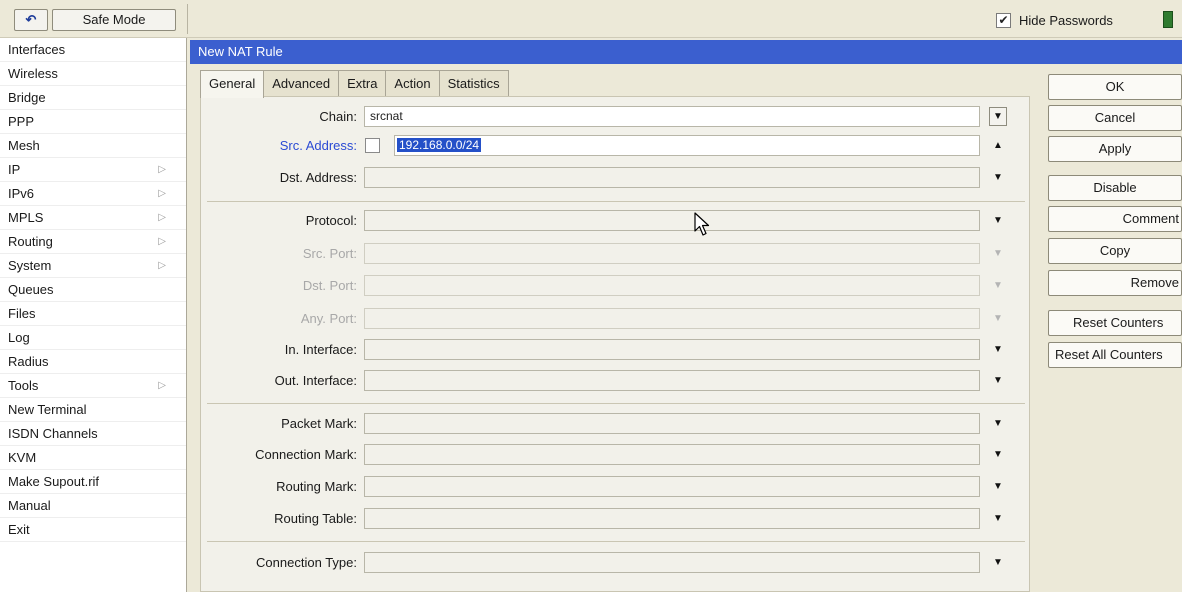 The height and width of the screenshot is (592, 1182). I want to click on dst-port-dropdown-icon: ▼, so click(998, 285).